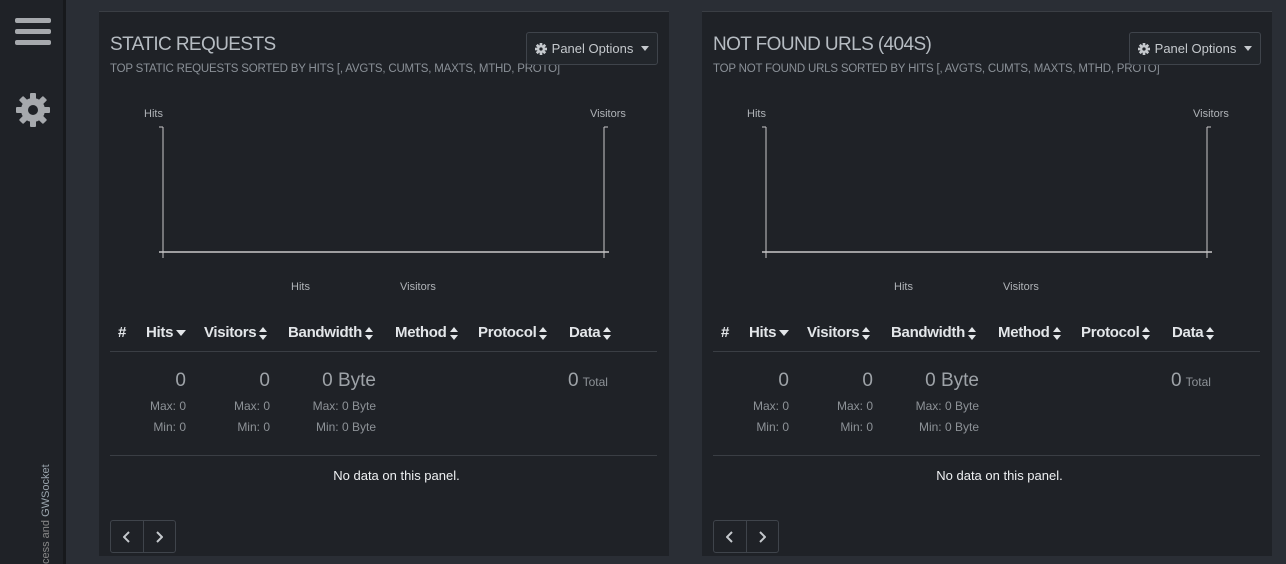 This screenshot has height=564, width=1286. Describe the element at coordinates (193, 44) in the screenshot. I see `panel-title: STATIC REQUESTS` at that location.